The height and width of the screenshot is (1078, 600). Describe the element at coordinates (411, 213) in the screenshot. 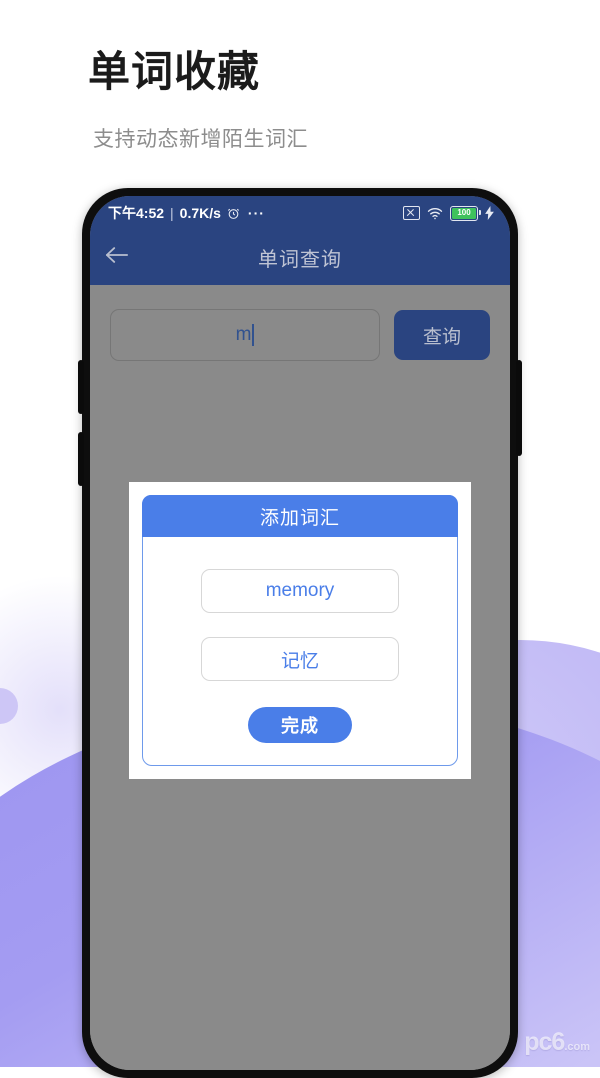

I see `no-sim-icon` at that location.